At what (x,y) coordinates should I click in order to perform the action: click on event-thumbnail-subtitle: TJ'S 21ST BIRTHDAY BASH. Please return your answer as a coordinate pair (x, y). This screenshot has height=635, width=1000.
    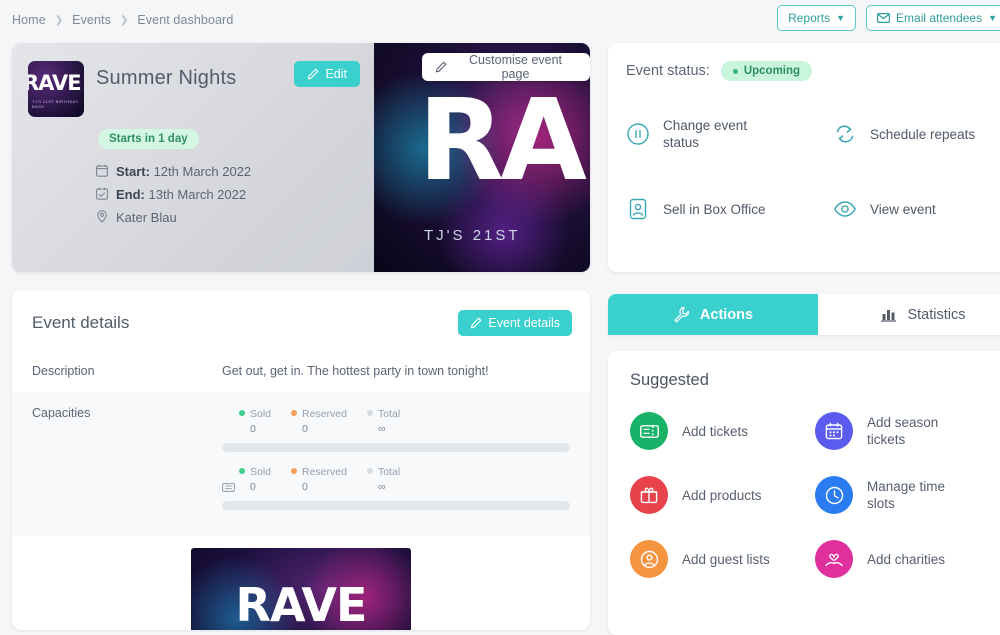
    Looking at the image, I should click on (55, 104).